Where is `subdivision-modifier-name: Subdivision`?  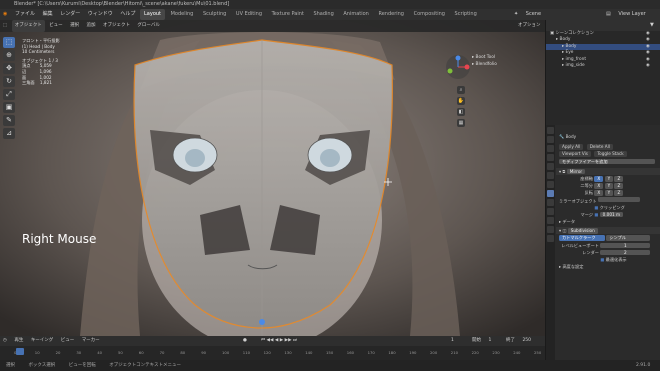
subdivision-modifier-name: Subdivision is located at coordinates (582, 231).